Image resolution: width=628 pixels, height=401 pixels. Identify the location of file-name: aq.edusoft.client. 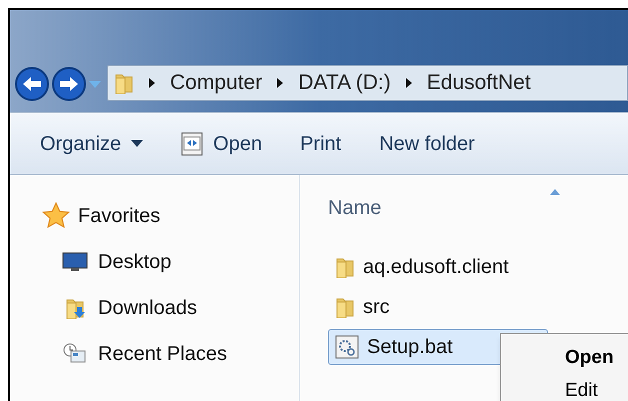
(436, 267).